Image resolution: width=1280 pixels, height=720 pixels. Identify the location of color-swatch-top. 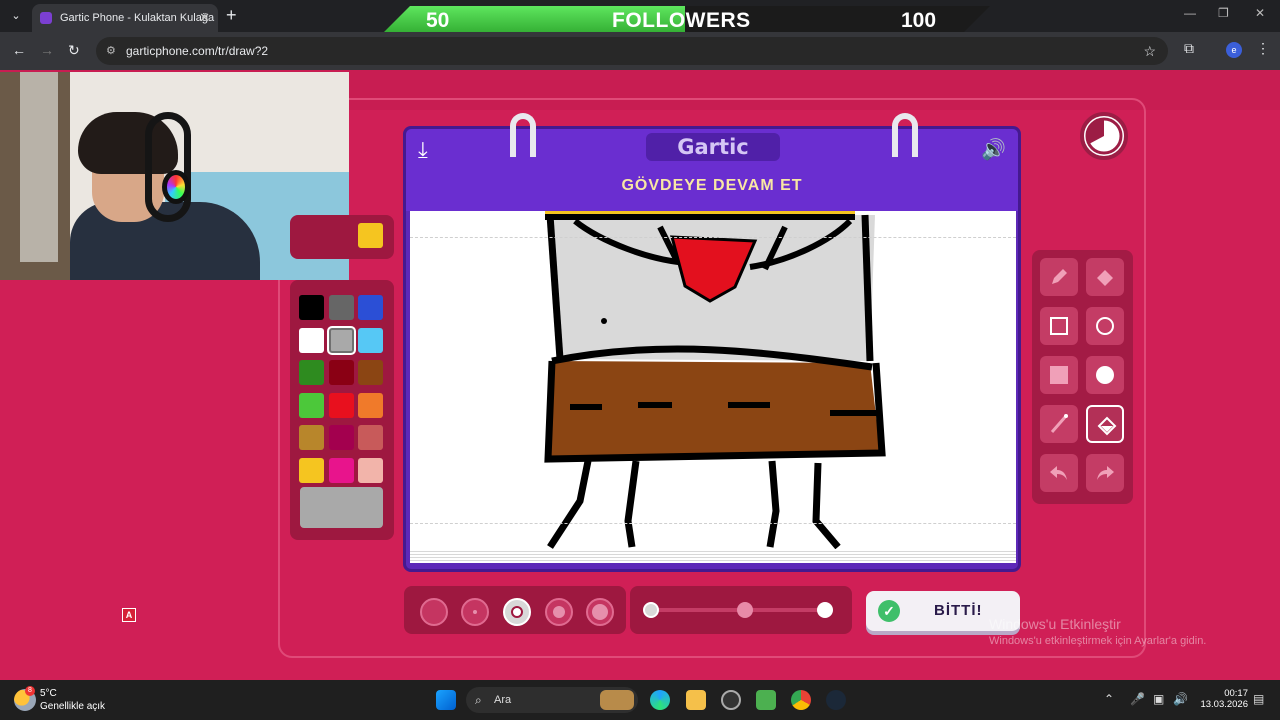
(370, 235).